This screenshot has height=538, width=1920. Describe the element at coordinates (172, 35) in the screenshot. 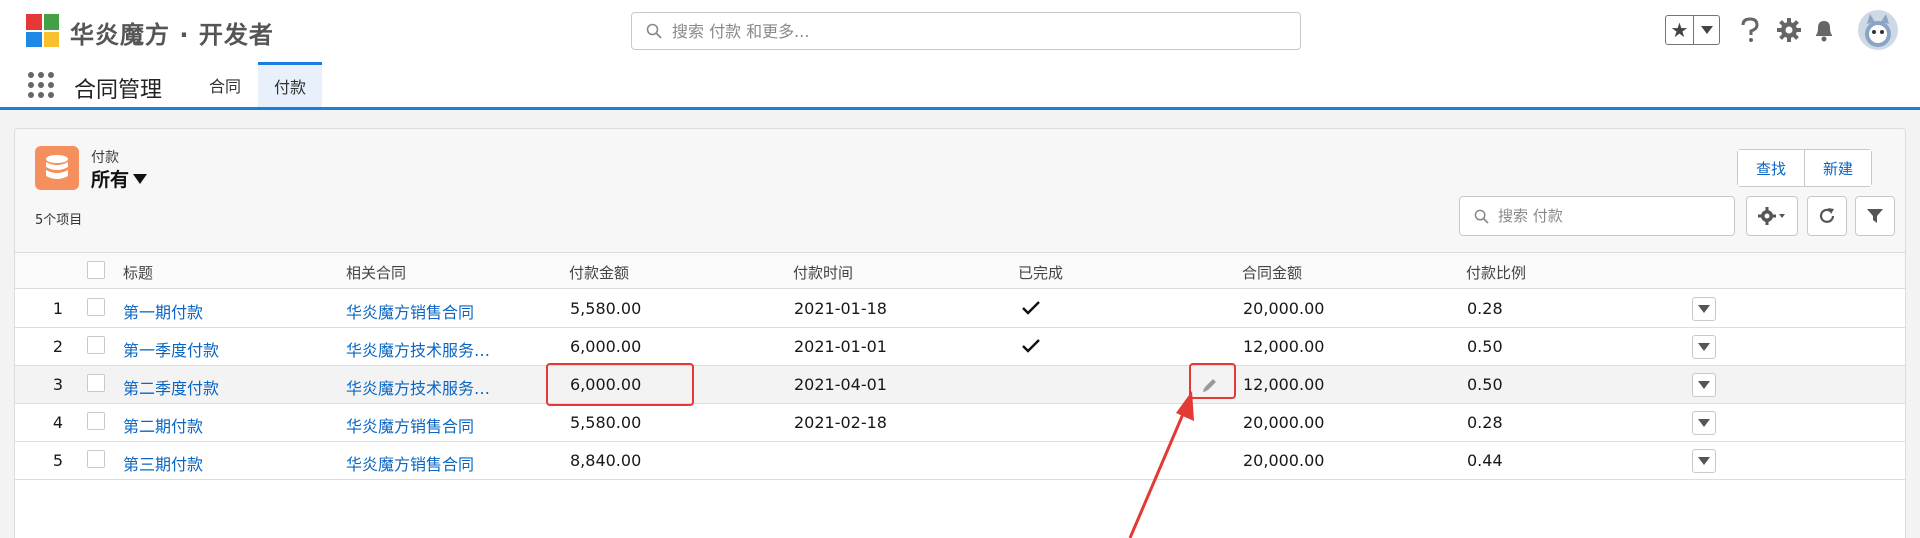

I see `brand-title: 华炎魔方 · 开发者` at that location.